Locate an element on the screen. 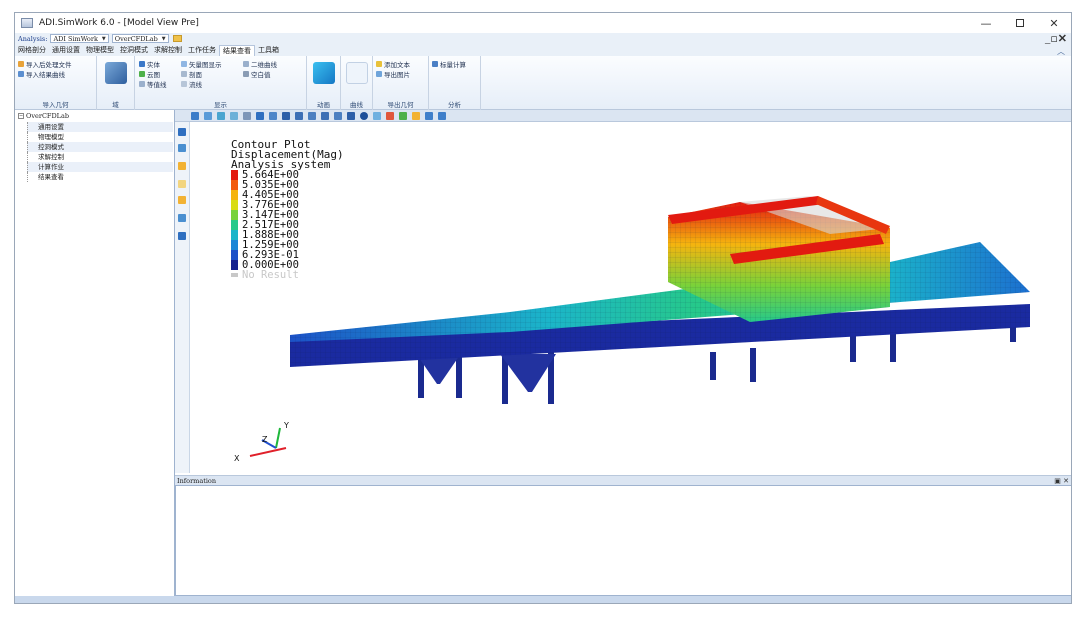 Image resolution: width=1080 pixels, height=618 pixels. project-select: OverCFDLab ▼ is located at coordinates (140, 38).